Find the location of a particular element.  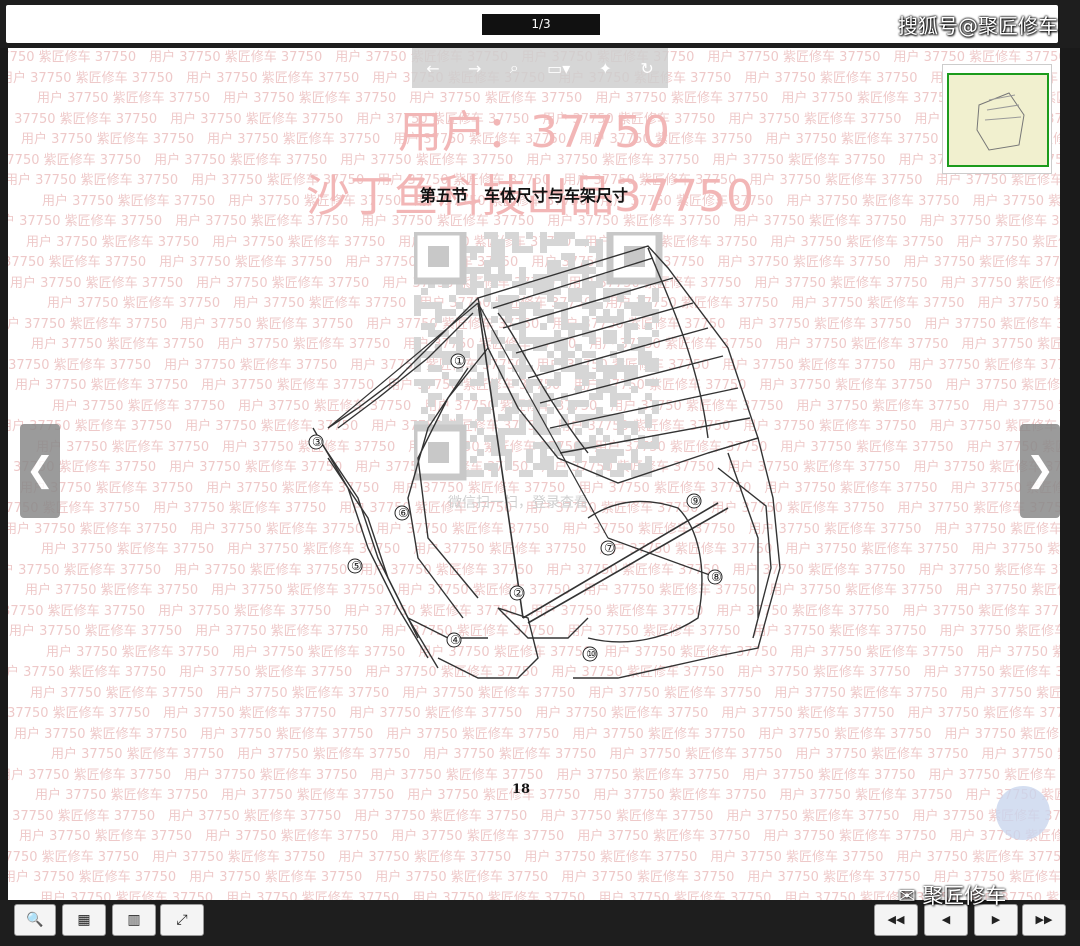

next-arrow-icon: → is located at coordinates (474, 68).